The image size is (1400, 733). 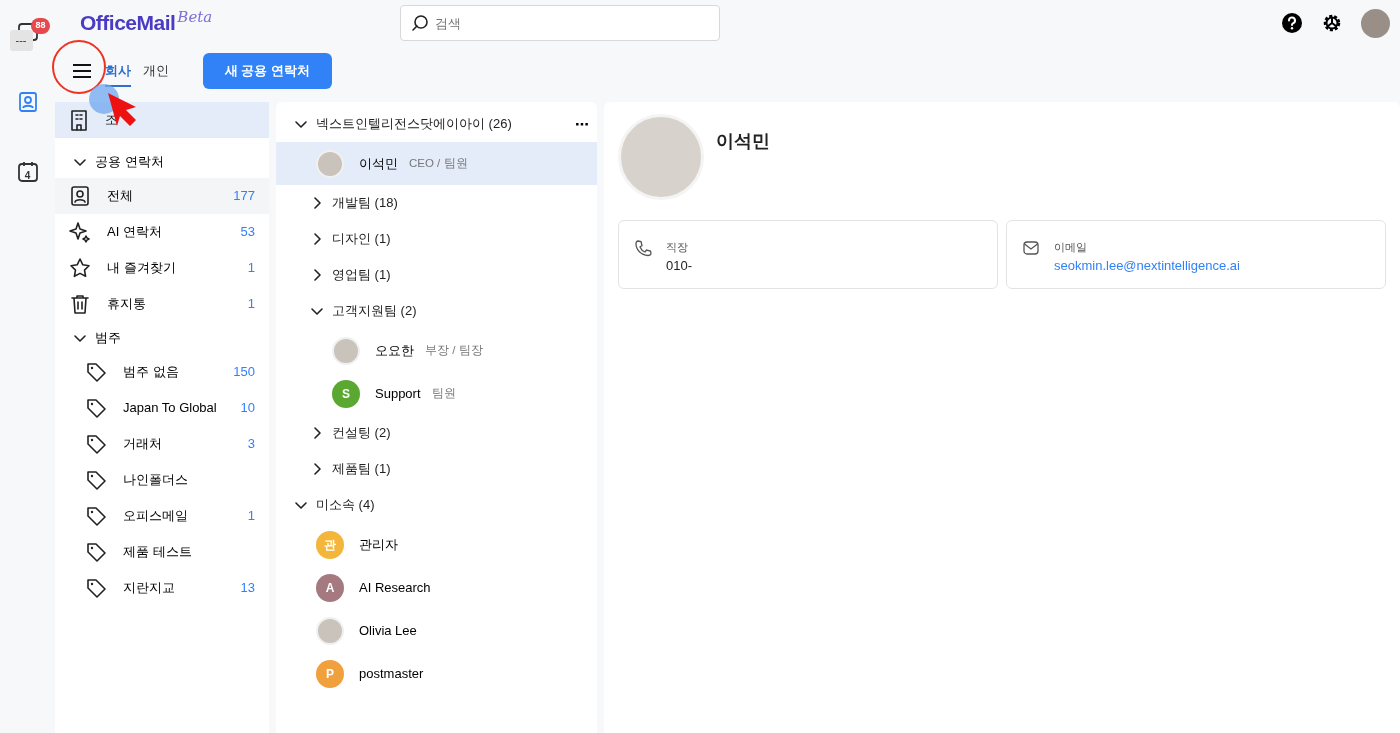 What do you see at coordinates (361, 275) in the screenshot?
I see `group-label: 영업팀 (1)` at bounding box center [361, 275].